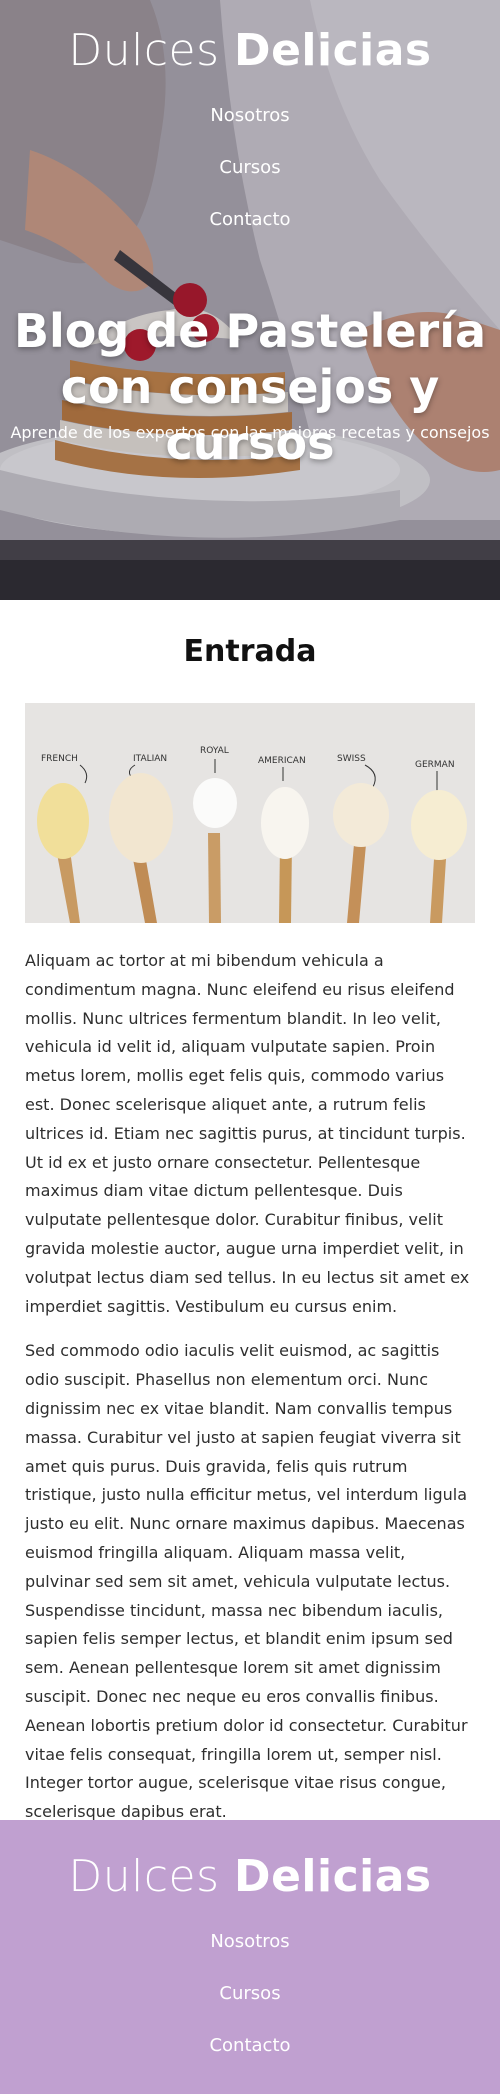  I want to click on footer-nav: Nosotros Cursos Contacto, so click(250, 1994).